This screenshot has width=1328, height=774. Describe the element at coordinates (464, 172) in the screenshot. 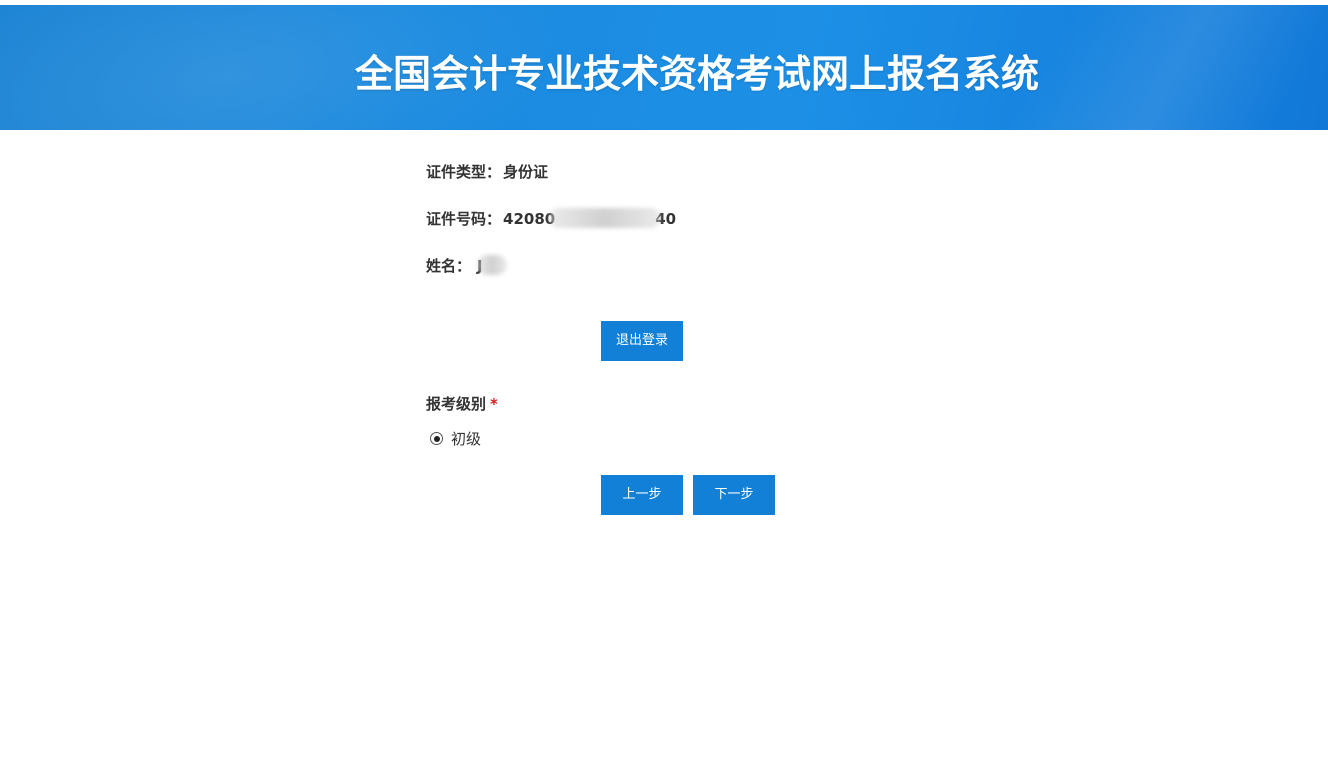

I see `id-type-label: 证件类型：` at that location.